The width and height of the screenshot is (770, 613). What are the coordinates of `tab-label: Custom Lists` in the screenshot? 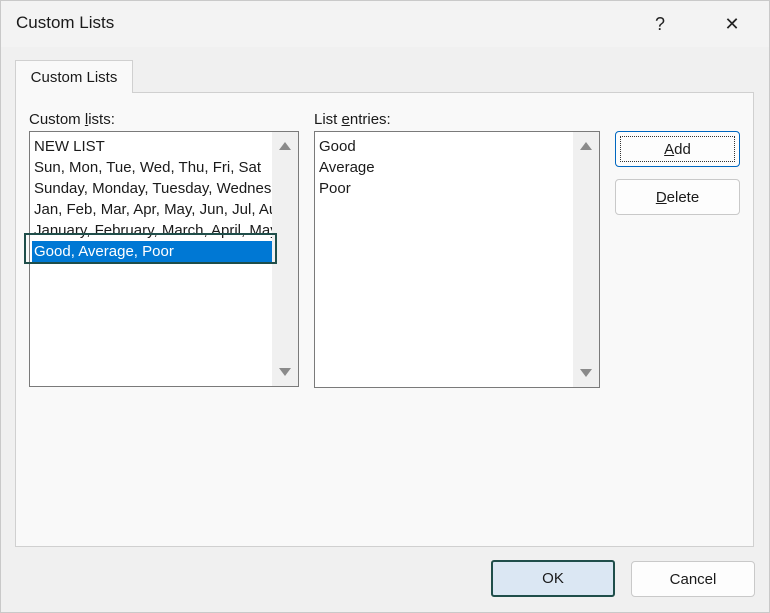 It's located at (74, 77).